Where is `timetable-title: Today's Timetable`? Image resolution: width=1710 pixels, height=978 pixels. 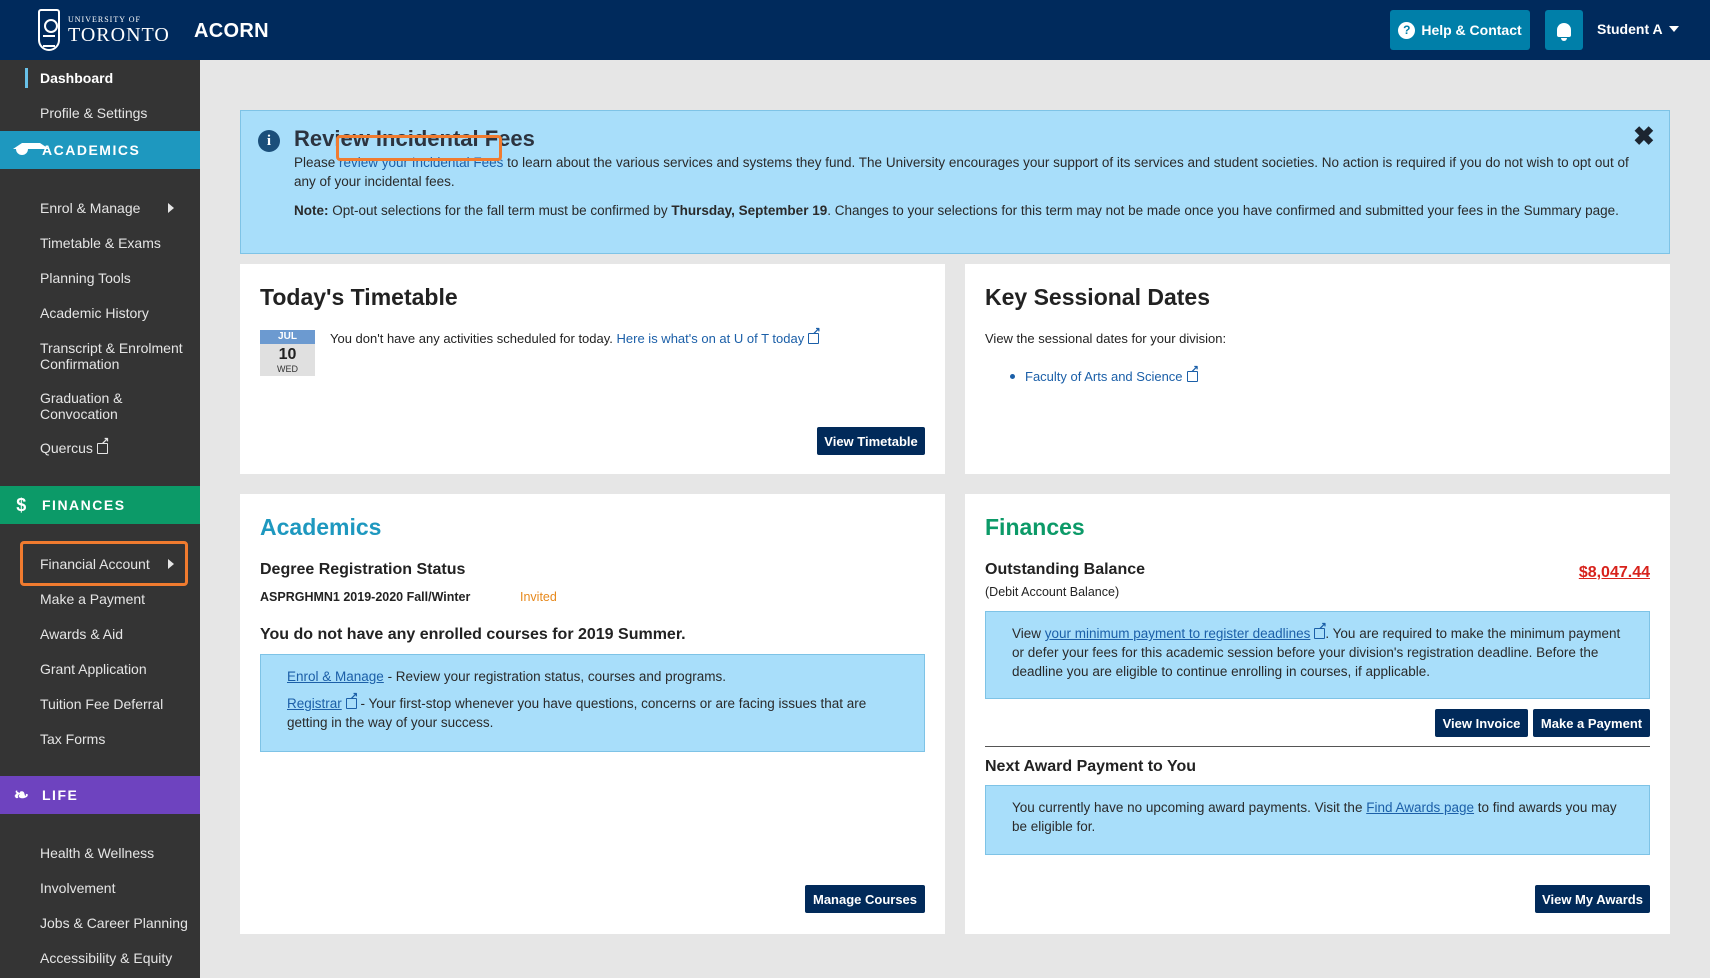 timetable-title: Today's Timetable is located at coordinates (359, 297).